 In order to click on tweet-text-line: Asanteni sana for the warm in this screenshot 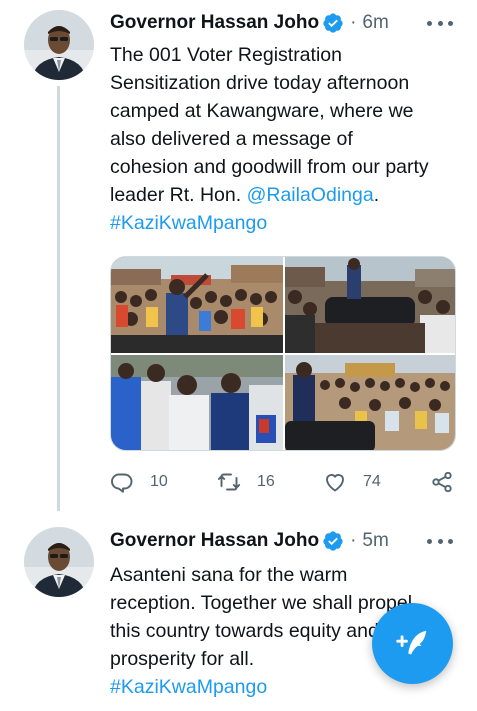, I will do `click(229, 575)`.